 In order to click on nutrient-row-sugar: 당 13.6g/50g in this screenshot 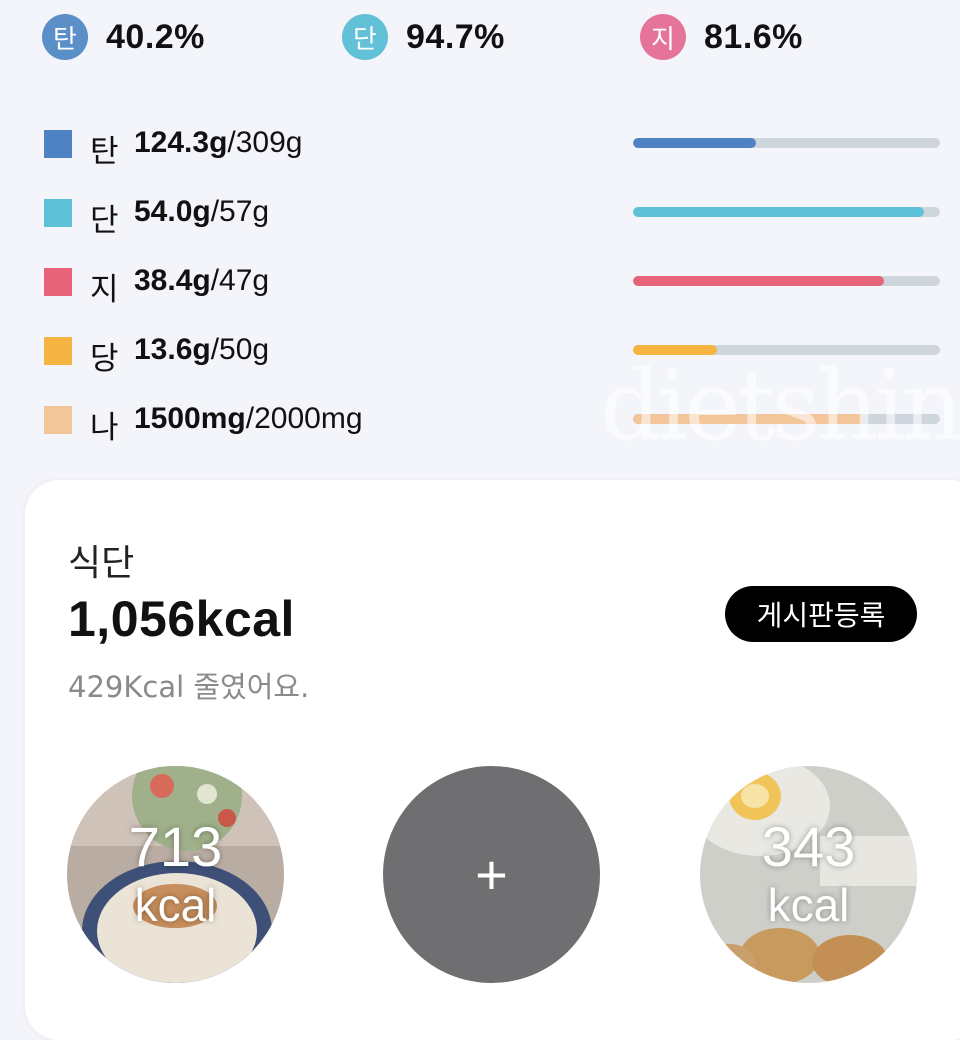, I will do `click(492, 363)`.